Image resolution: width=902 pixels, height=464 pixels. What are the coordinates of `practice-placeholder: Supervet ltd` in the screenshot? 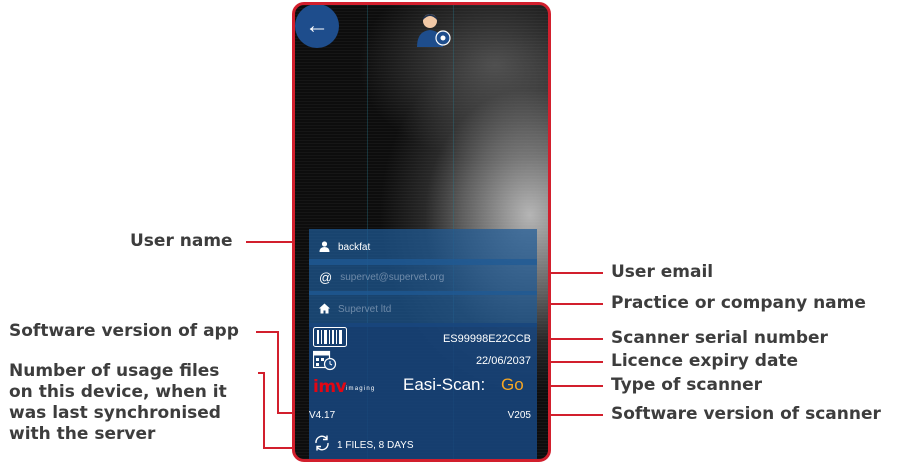 It's located at (365, 309).